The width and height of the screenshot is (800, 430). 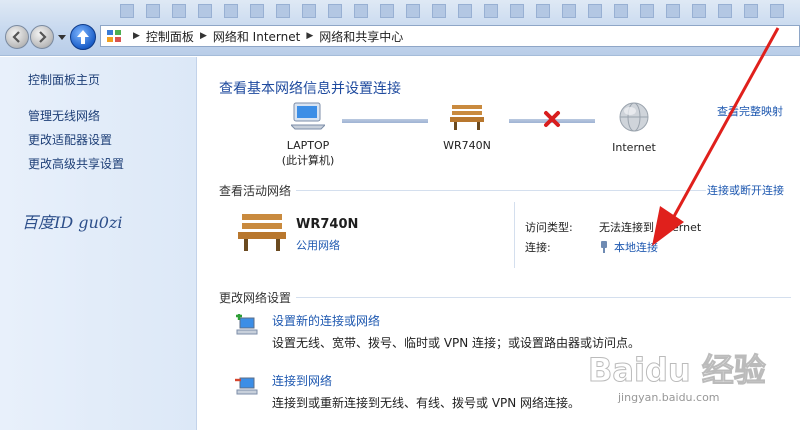 I want to click on internet-label: Internet, so click(x=634, y=147).